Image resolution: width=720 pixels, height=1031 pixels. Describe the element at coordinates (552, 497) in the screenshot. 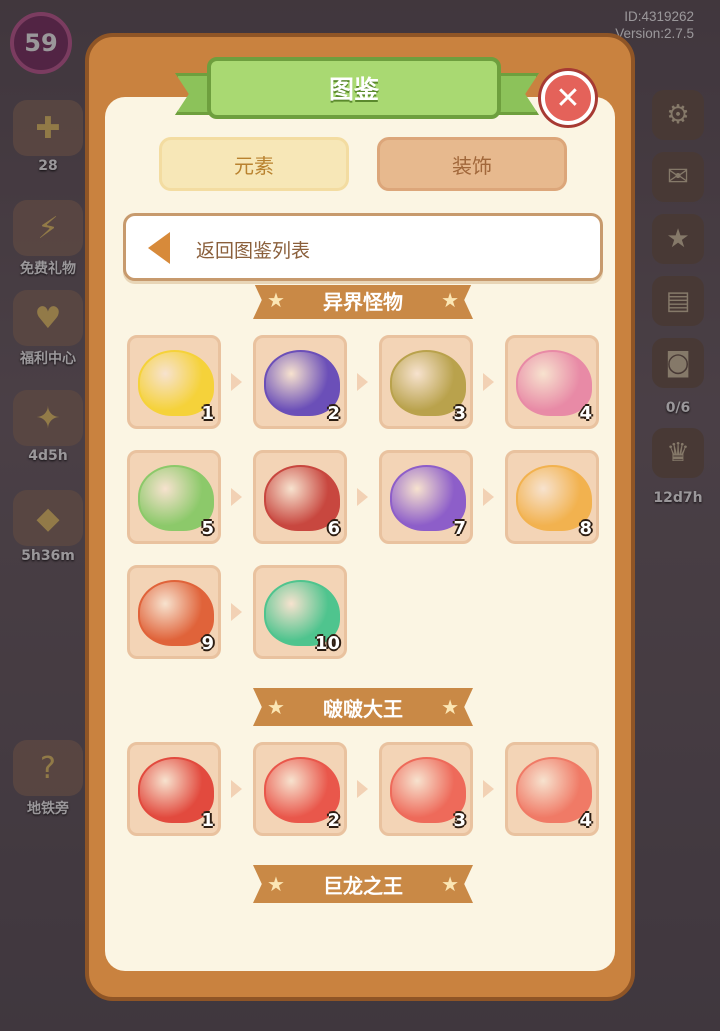

I see `collection-item-card: 8` at that location.